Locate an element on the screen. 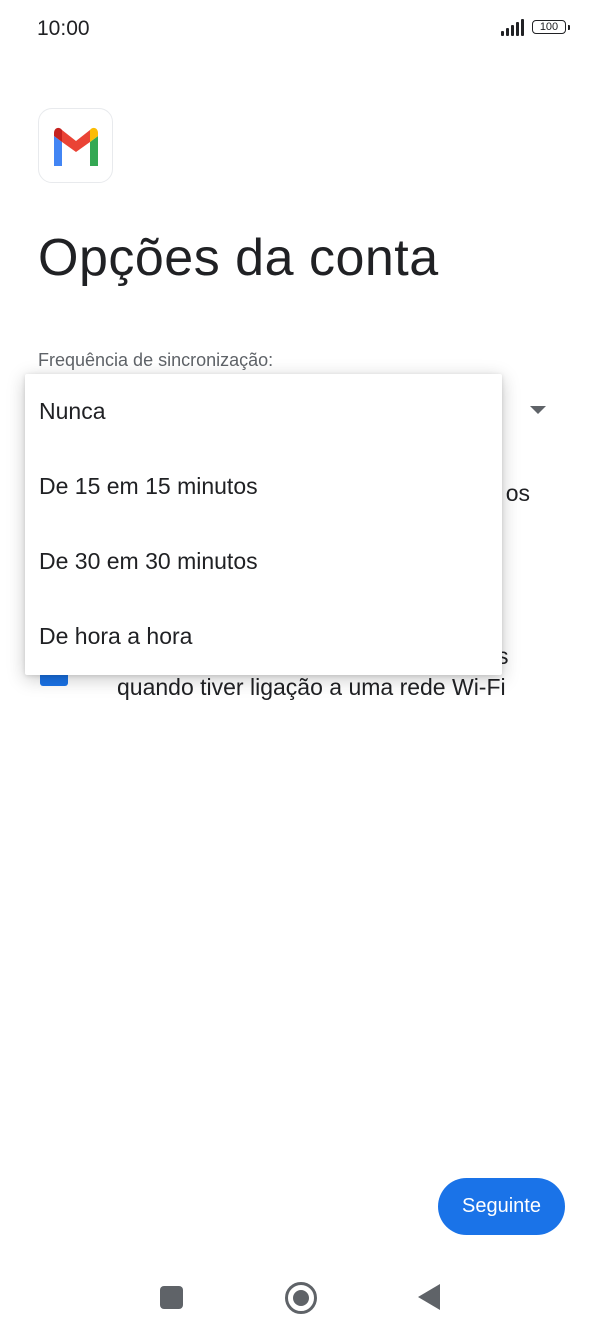 Image resolution: width=602 pixels, height=1337 pixels. status-time: 10:00 is located at coordinates (63, 28).